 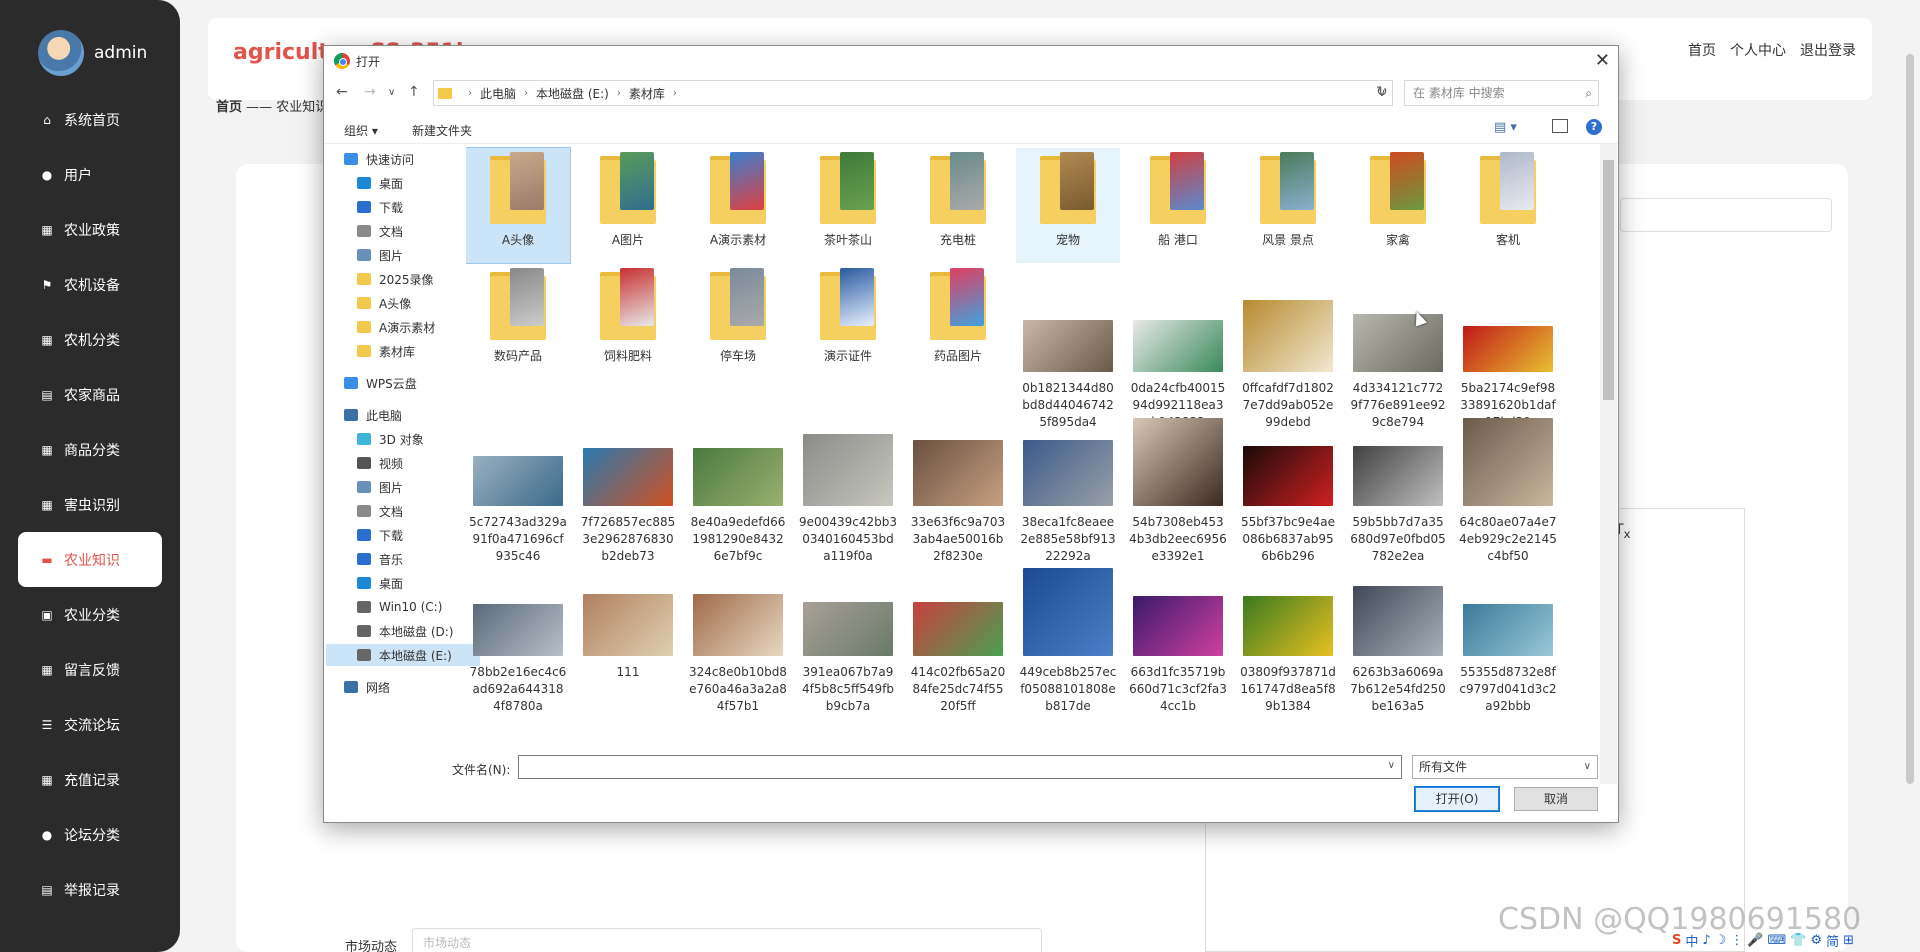 I want to click on view-mode-icon: ▤ ▾, so click(x=1505, y=127).